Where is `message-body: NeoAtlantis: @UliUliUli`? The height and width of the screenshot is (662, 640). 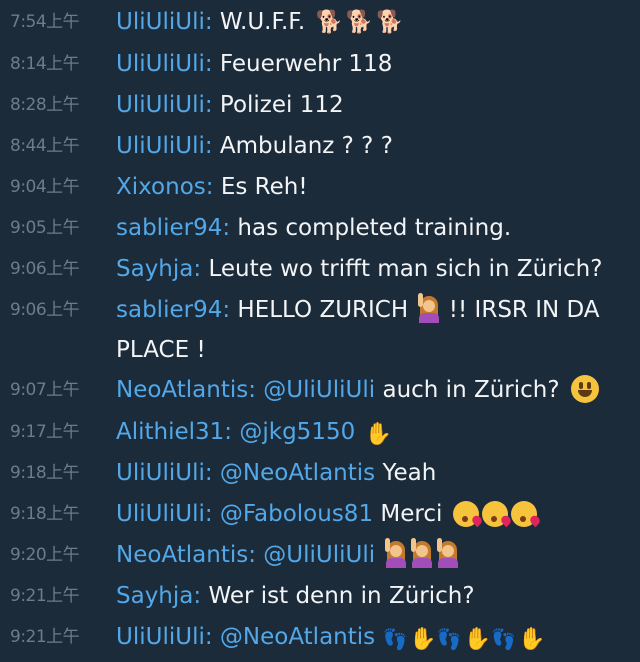
message-body: NeoAtlantis: @UliUliUli is located at coordinates (378, 555).